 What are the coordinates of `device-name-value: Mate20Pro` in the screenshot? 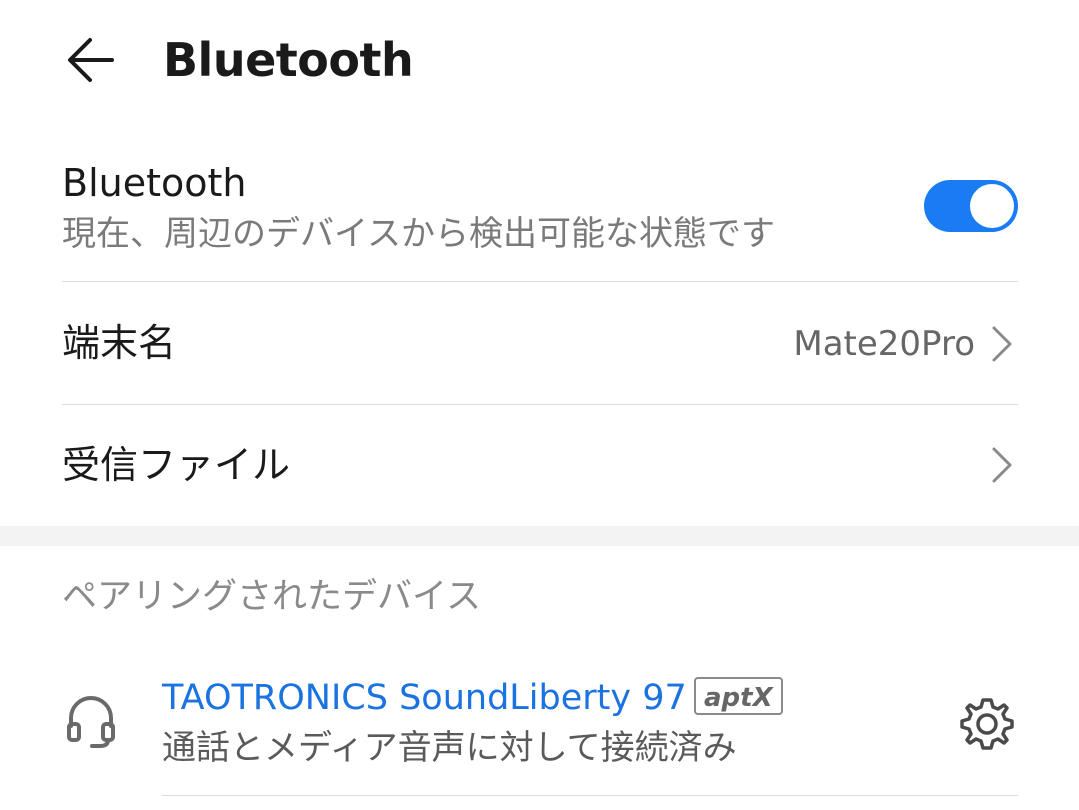 It's located at (884, 344).